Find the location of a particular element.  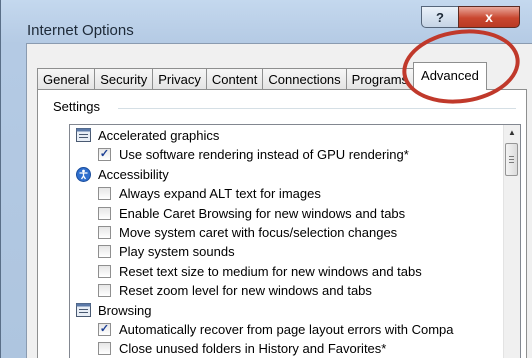

tab-content: Content is located at coordinates (234, 79).